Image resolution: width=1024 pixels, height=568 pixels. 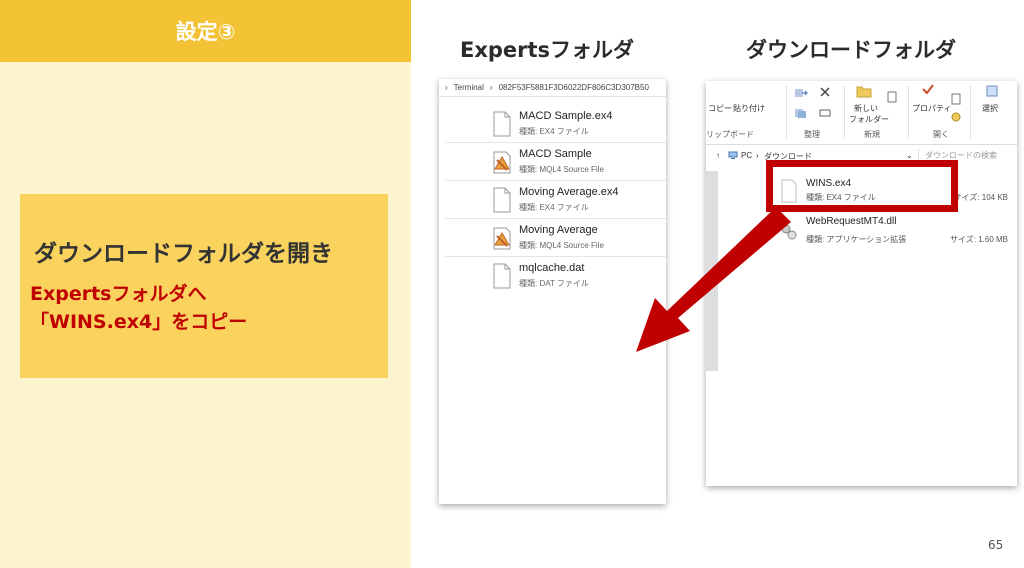 What do you see at coordinates (996, 545) in the screenshot?
I see `page-number: 65` at bounding box center [996, 545].